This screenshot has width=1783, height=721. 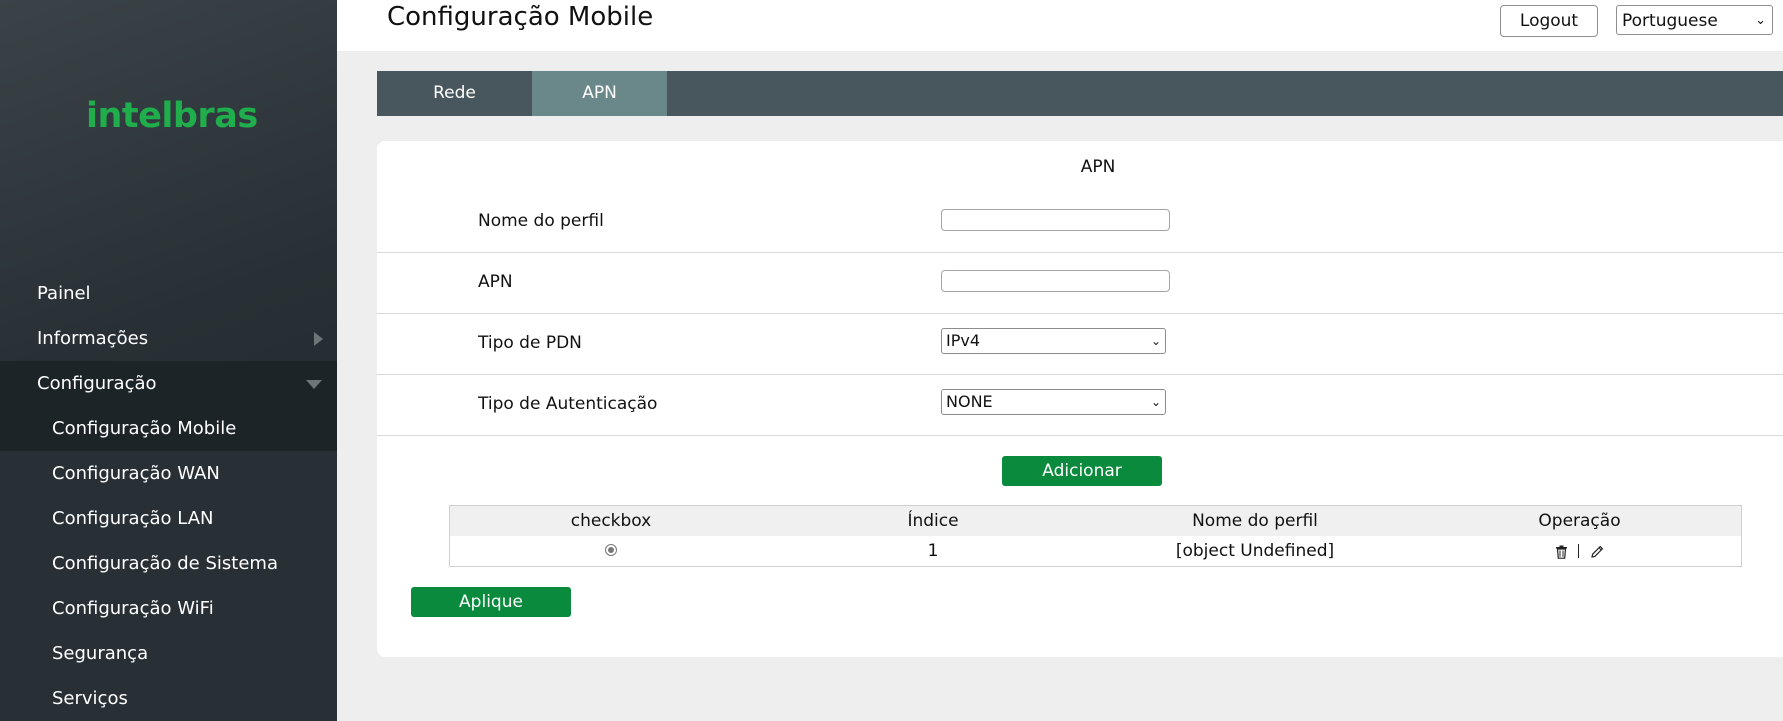 I want to click on pdn-type-select-value: IPv4, so click(x=963, y=340).